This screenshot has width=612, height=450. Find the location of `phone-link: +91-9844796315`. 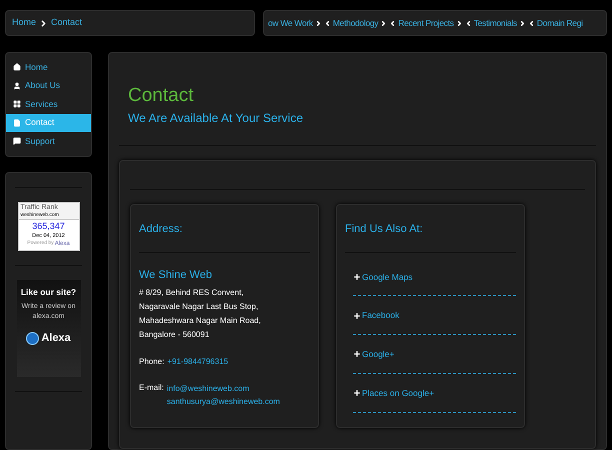

phone-link: +91-9844796315 is located at coordinates (197, 362).